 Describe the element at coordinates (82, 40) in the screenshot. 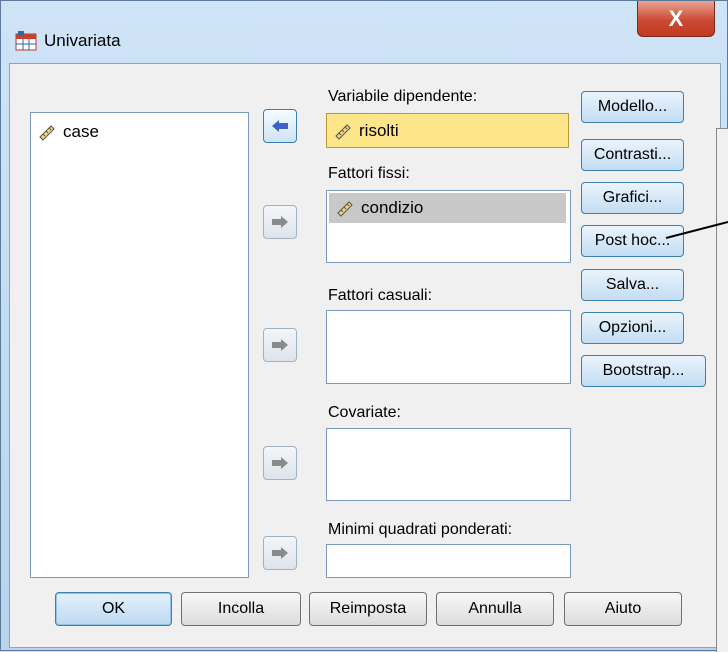

I see `window-title: Univariata` at that location.